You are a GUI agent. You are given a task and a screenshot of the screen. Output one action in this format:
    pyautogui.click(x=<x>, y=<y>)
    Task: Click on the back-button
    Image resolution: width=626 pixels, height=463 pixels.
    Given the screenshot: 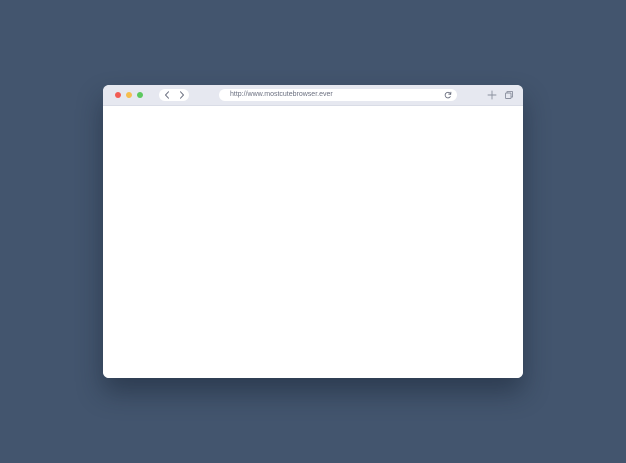 What is the action you would take?
    pyautogui.click(x=166, y=95)
    